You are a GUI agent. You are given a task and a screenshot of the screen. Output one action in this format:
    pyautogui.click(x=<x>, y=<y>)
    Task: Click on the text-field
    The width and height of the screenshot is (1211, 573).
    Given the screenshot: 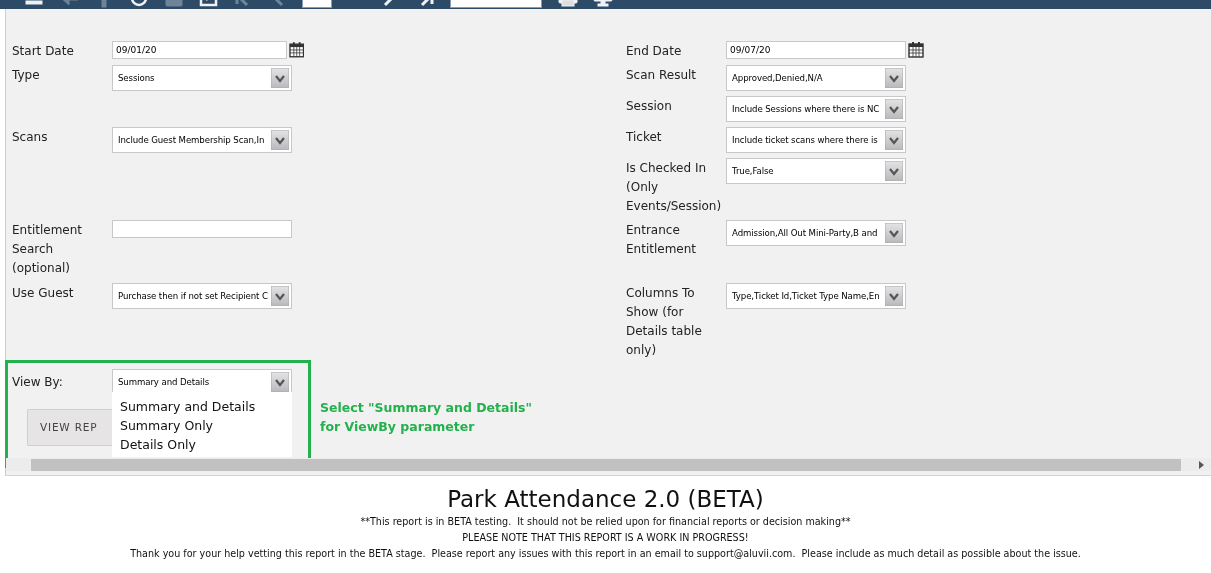 What is the action you would take?
    pyautogui.click(x=202, y=229)
    